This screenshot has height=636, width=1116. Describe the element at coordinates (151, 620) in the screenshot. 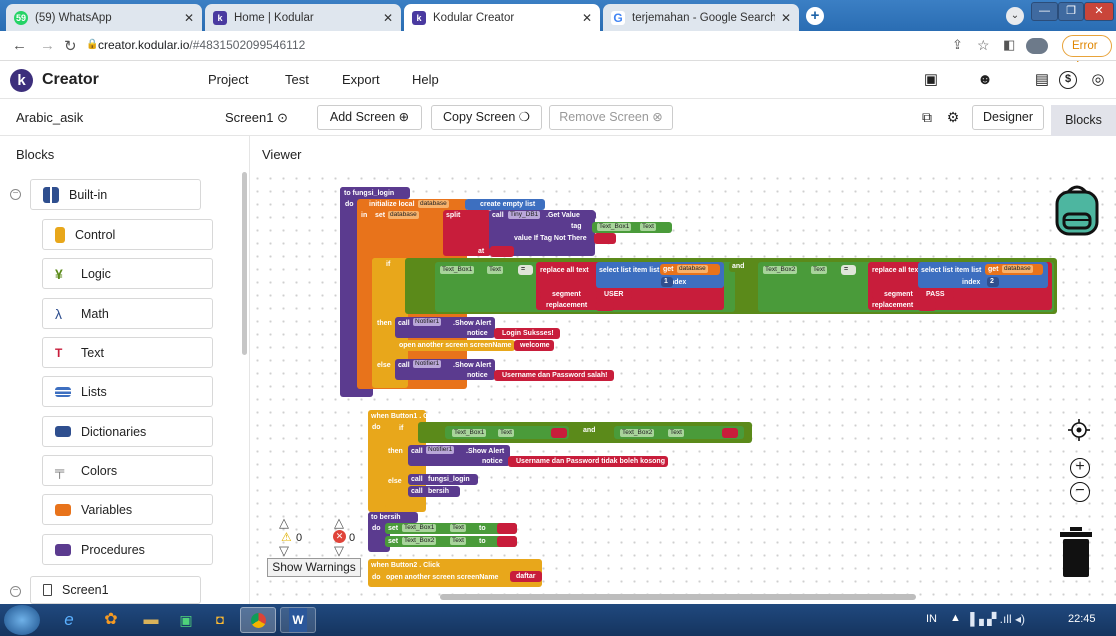

I see `folder-icon: ▬` at that location.